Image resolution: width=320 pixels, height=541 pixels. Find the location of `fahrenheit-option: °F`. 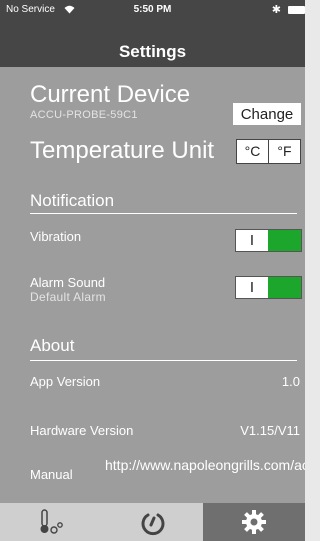

fahrenheit-option: °F is located at coordinates (284, 151).